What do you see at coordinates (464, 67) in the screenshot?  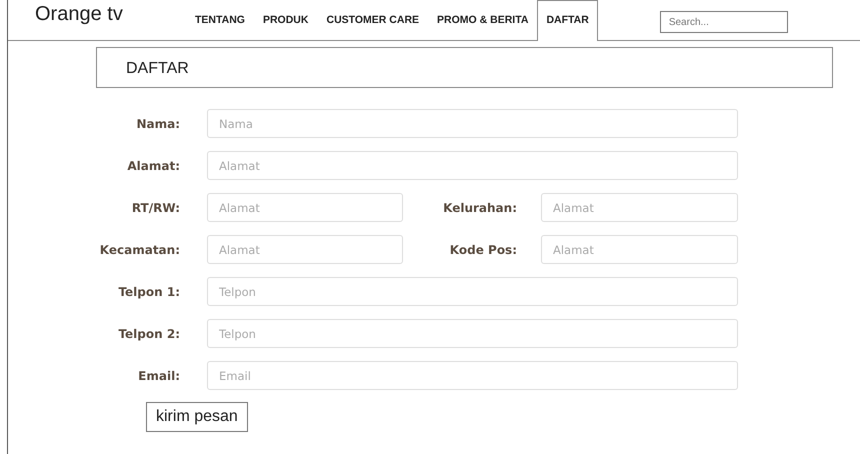 I see `page-title: DAFTAR` at bounding box center [464, 67].